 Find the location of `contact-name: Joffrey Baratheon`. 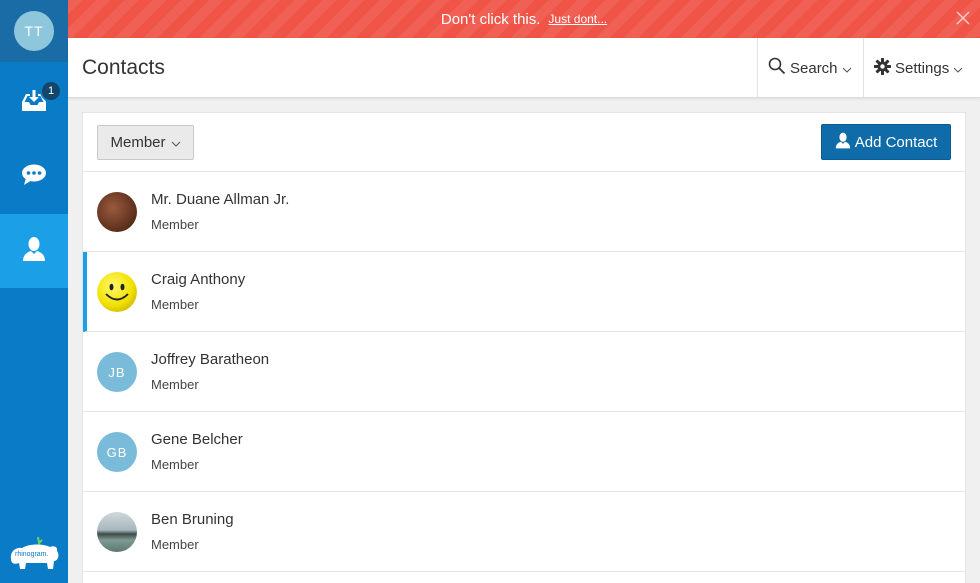

contact-name: Joffrey Baratheon is located at coordinates (210, 359).